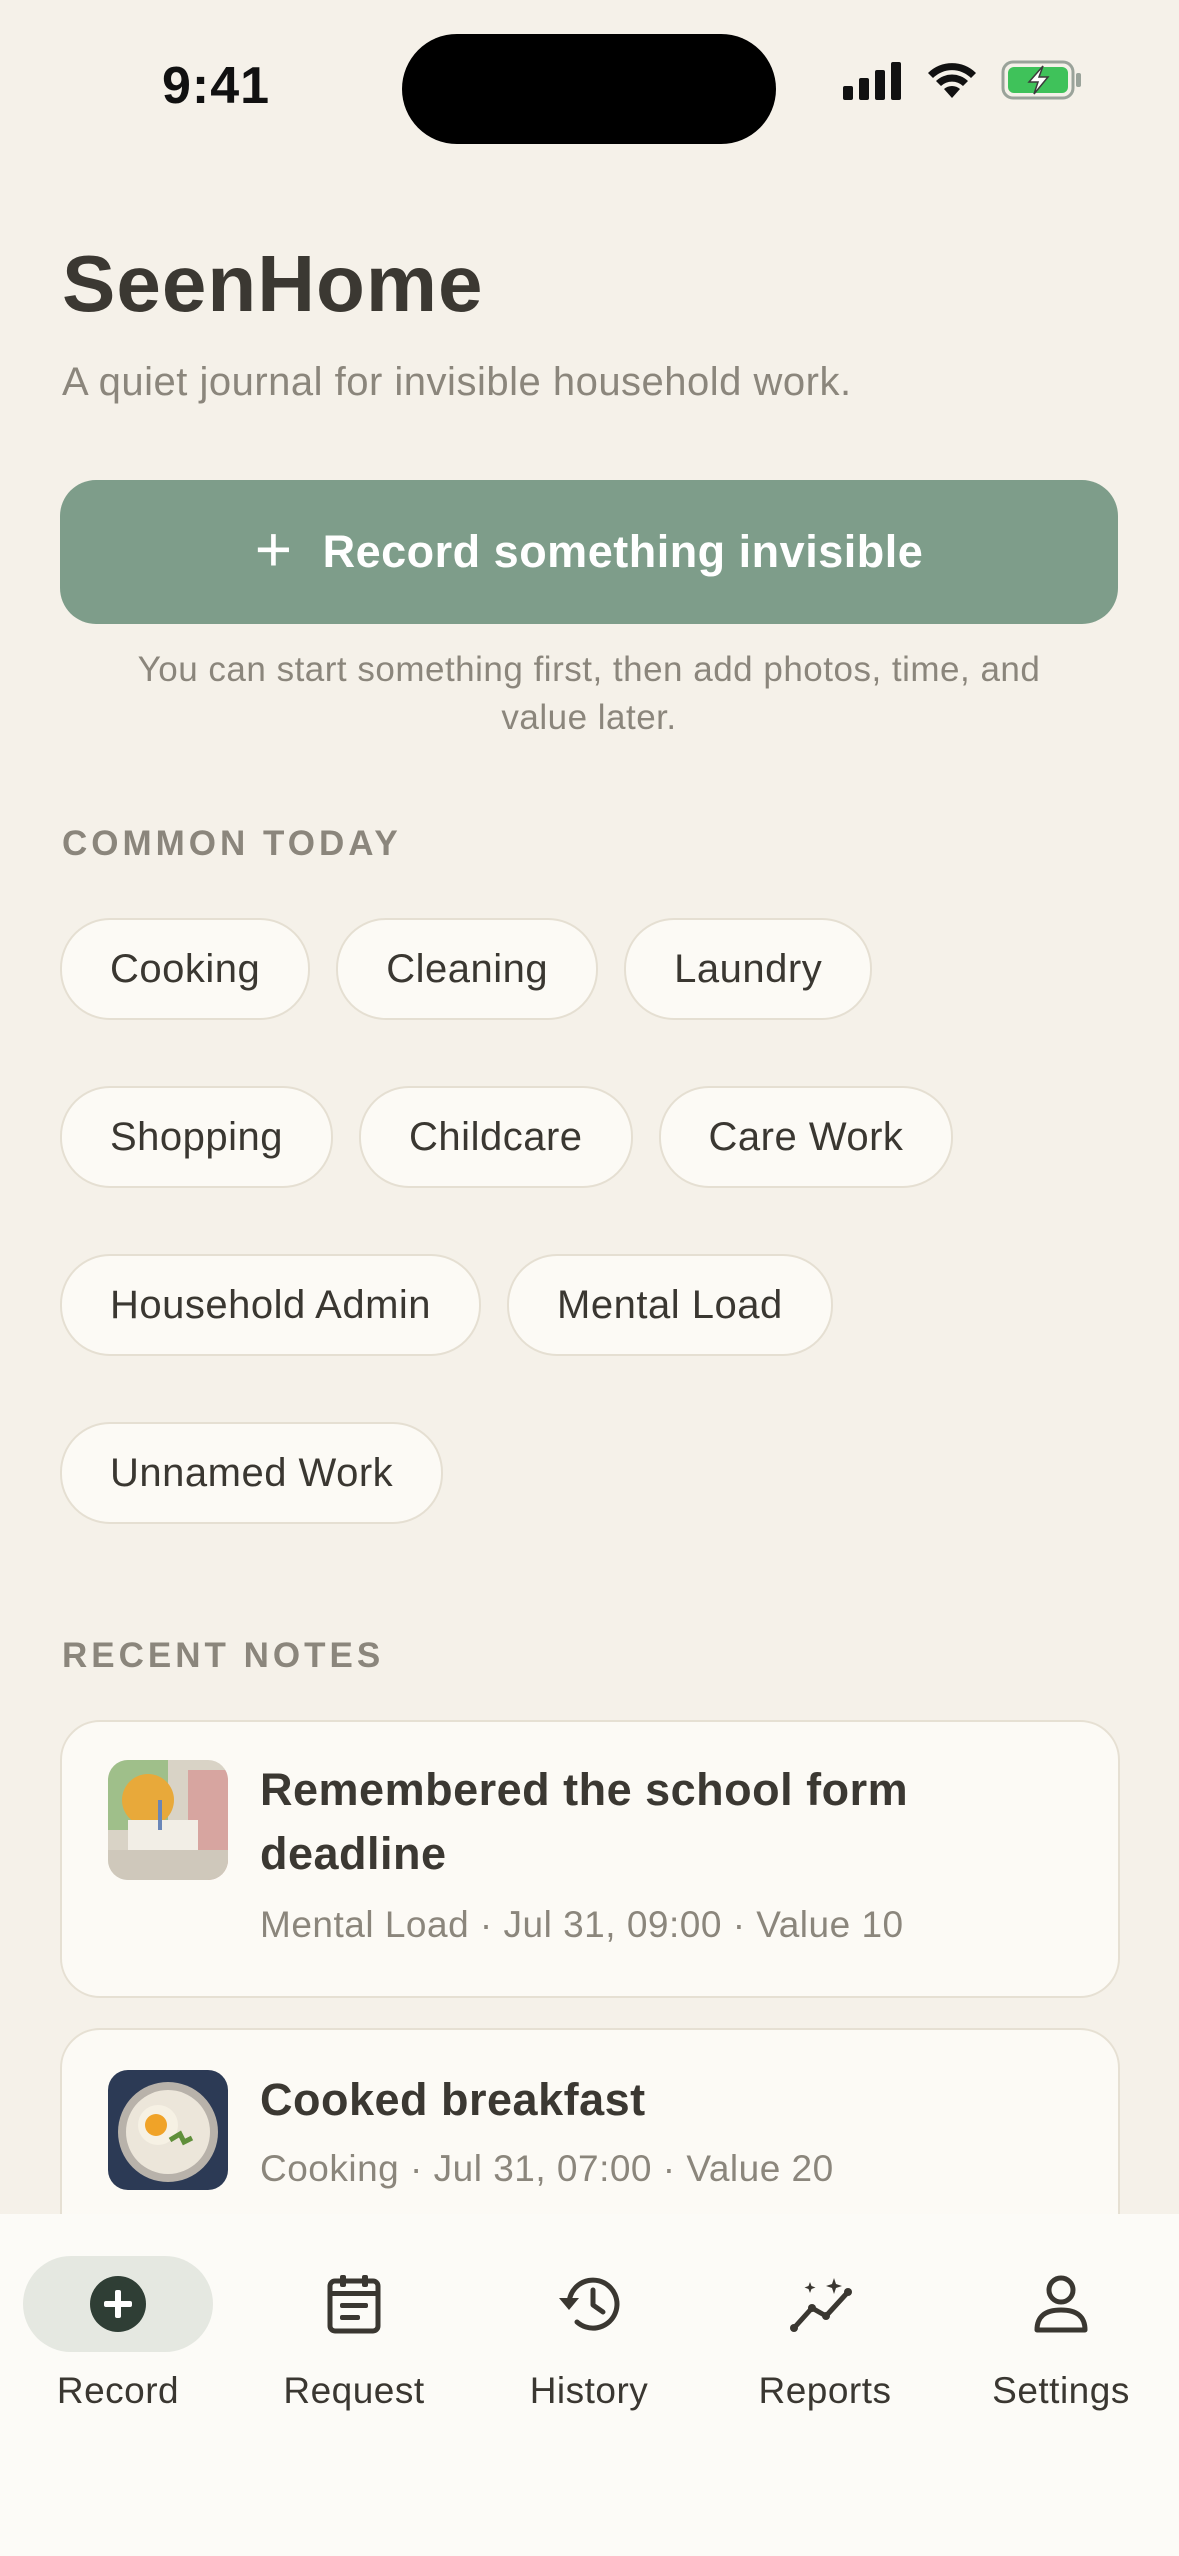 The width and height of the screenshot is (1179, 2556). What do you see at coordinates (589, 89) in the screenshot?
I see `dynamic-island` at bounding box center [589, 89].